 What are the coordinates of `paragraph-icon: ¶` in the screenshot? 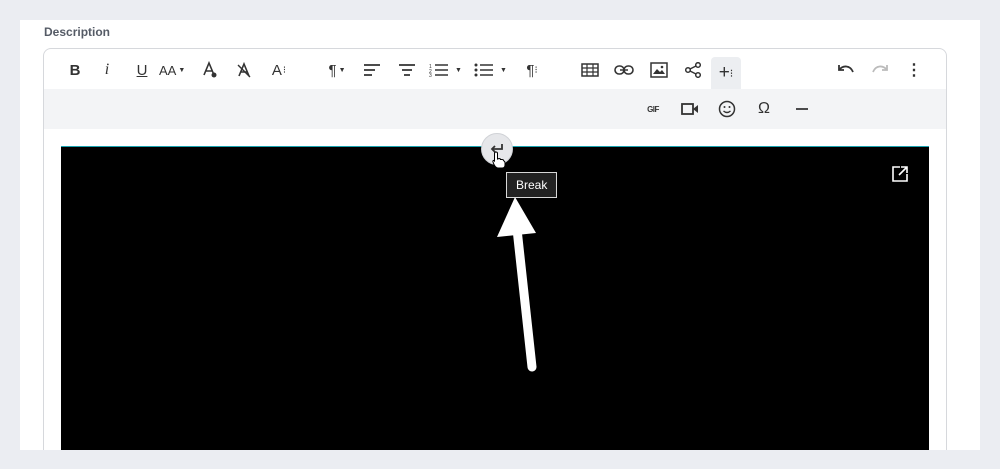 It's located at (332, 70).